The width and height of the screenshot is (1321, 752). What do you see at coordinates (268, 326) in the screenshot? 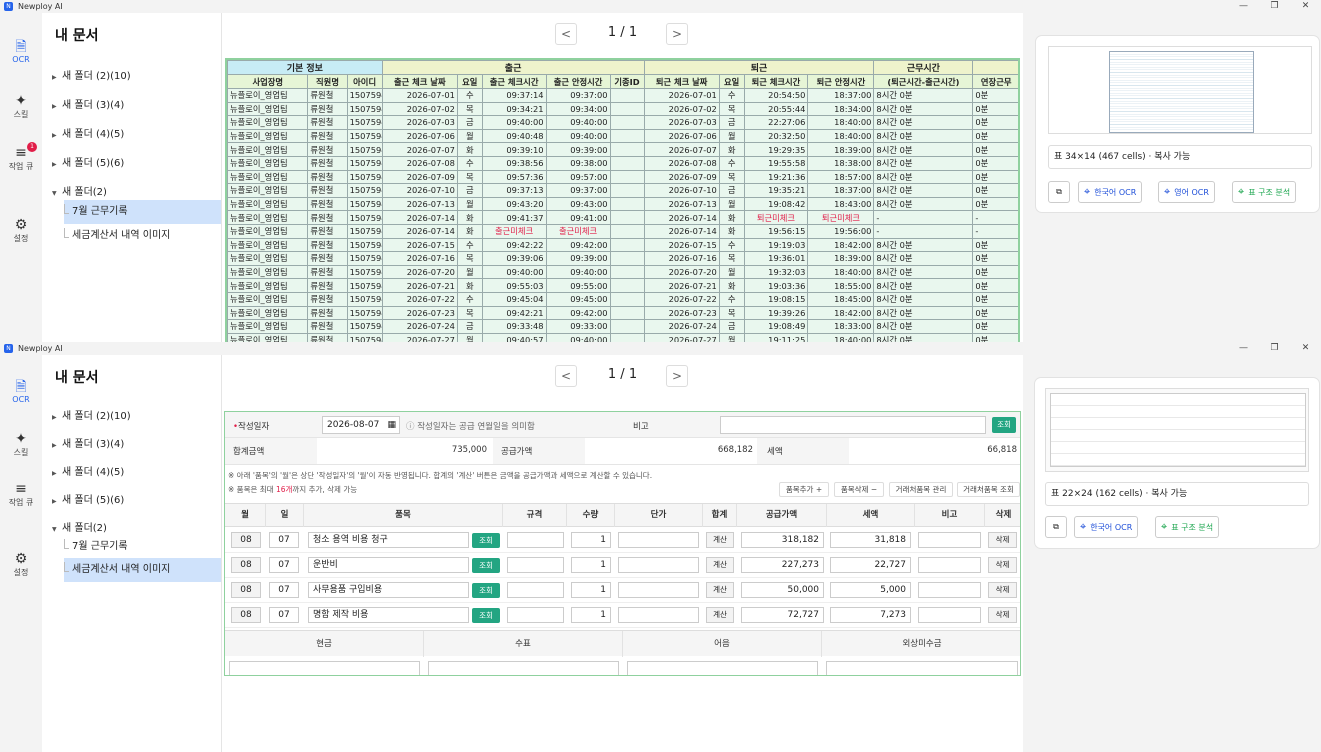
I see `cell-site: 뉴플로이_영업팀` at bounding box center [268, 326].